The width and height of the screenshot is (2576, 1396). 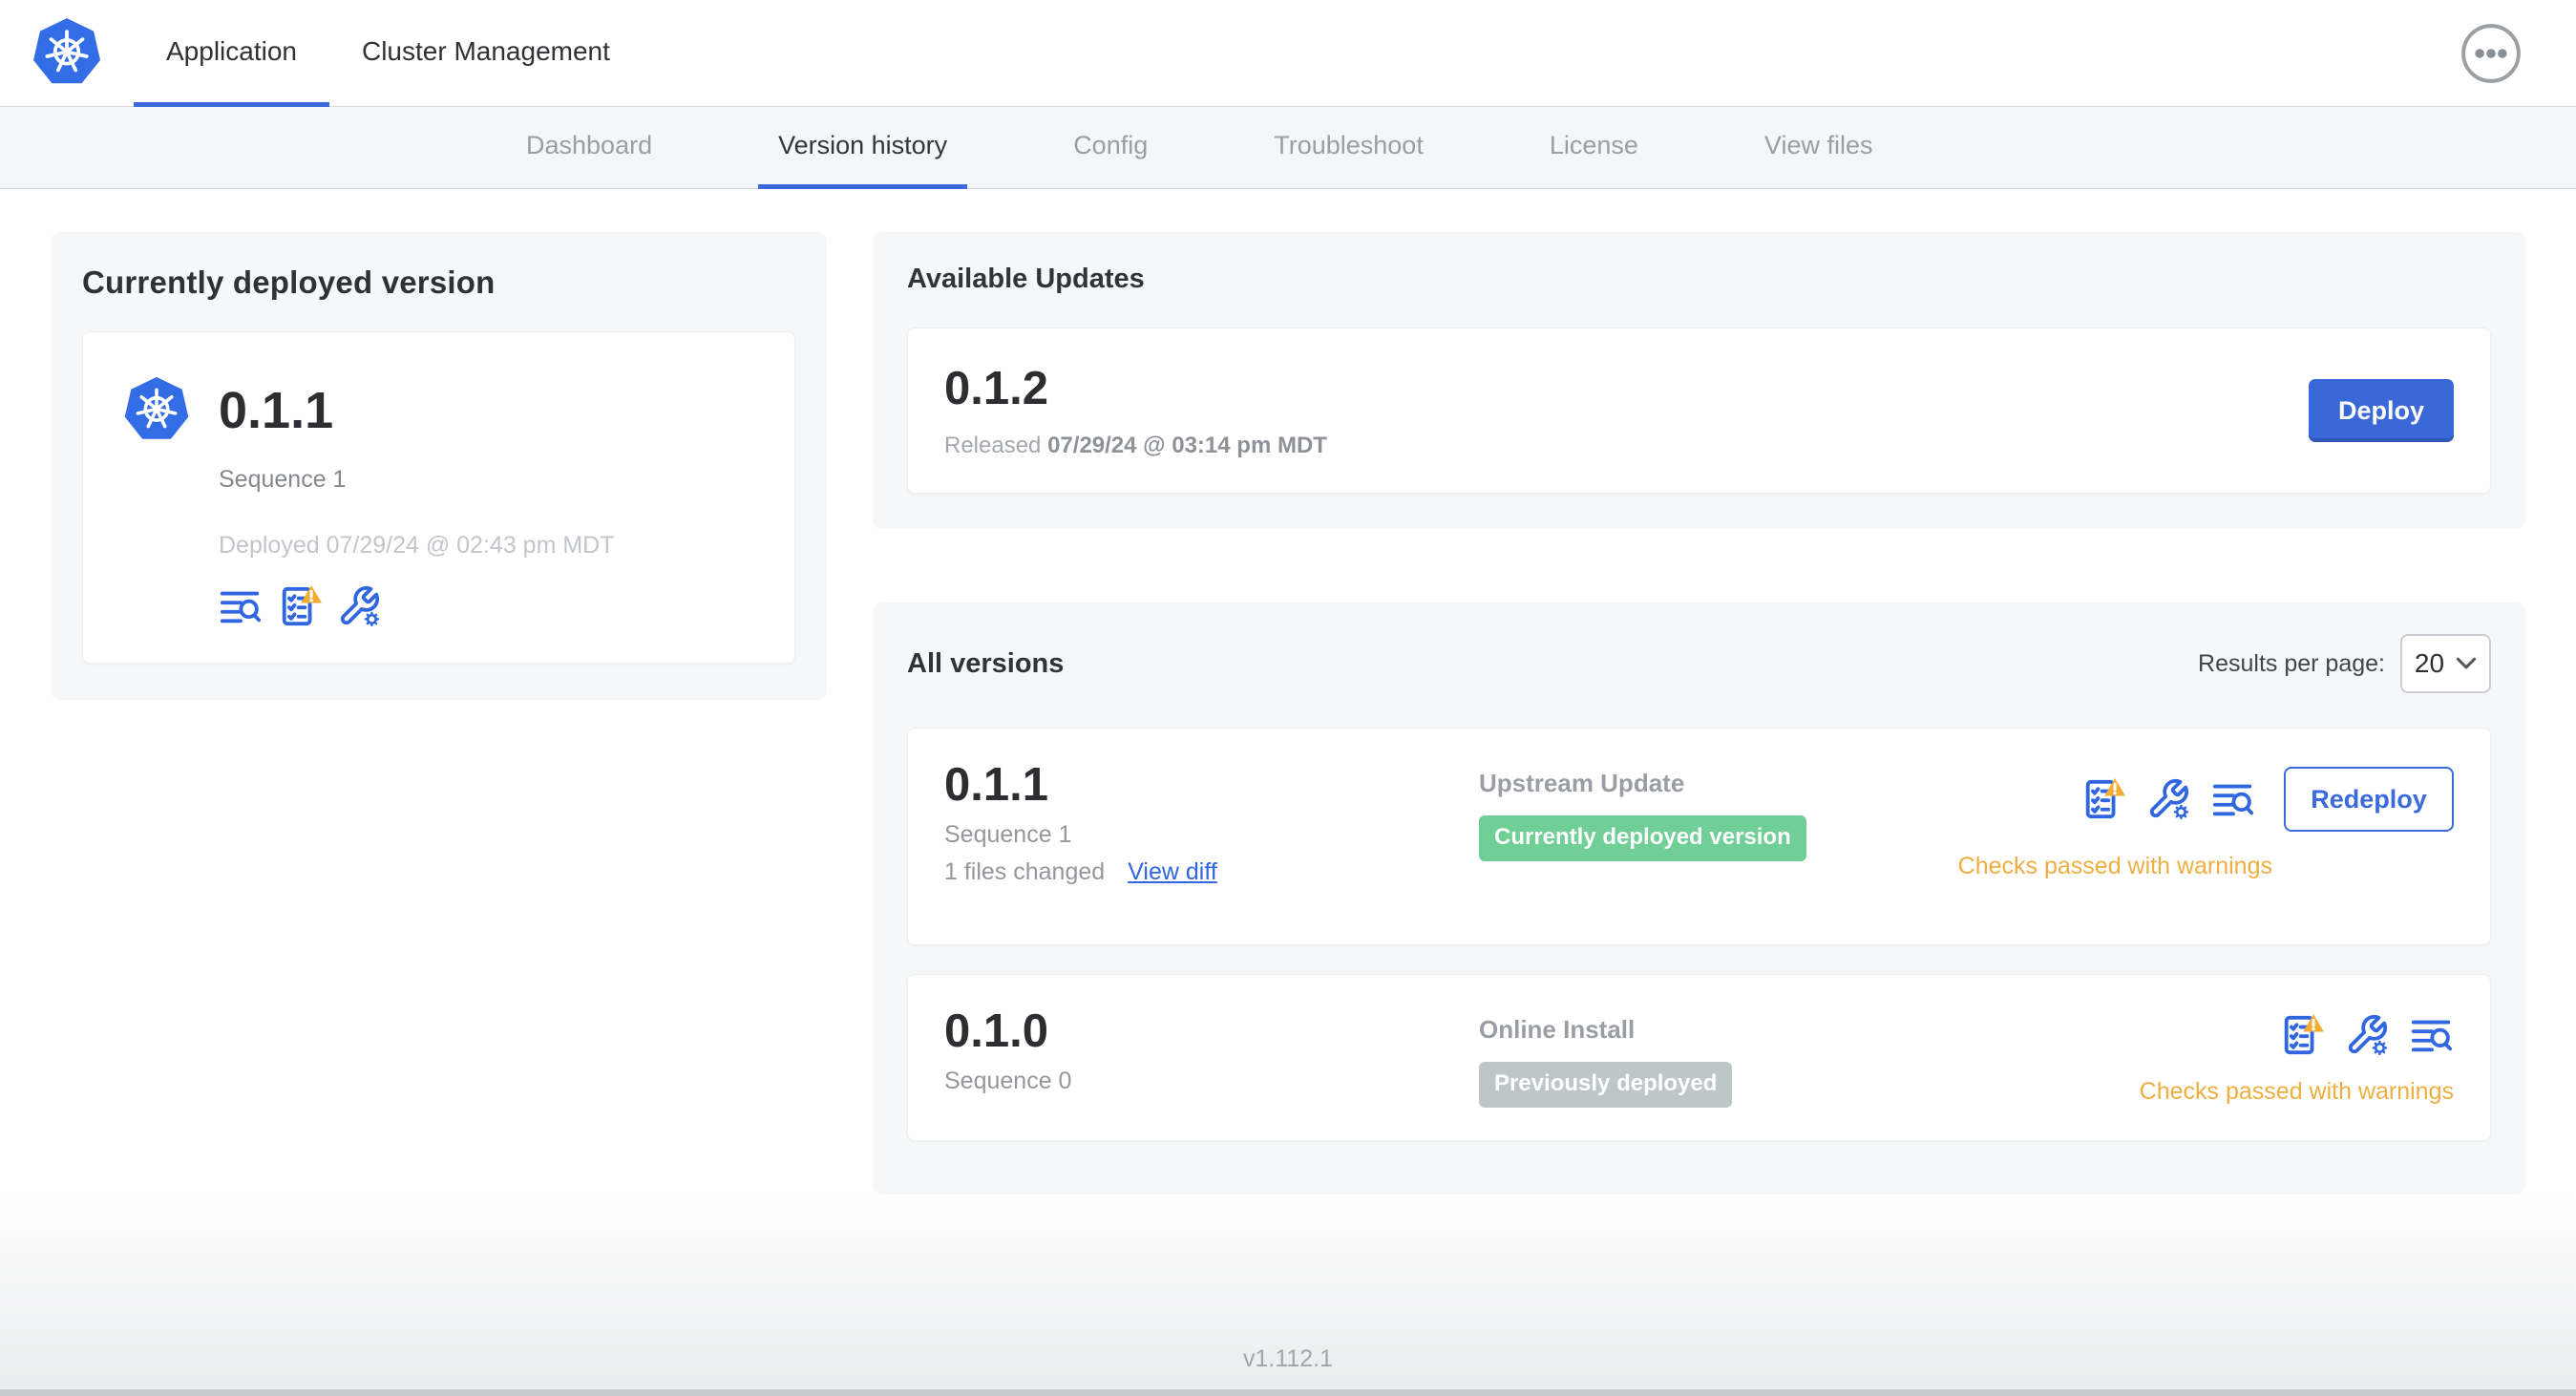 I want to click on version-row-right: Checks passed with warnings, so click(x=2297, y=1057).